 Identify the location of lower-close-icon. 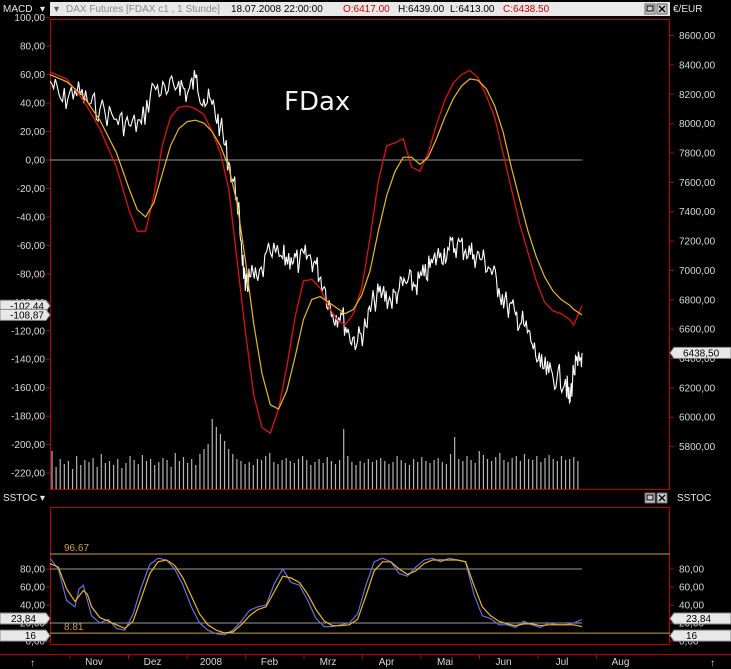
(662, 498).